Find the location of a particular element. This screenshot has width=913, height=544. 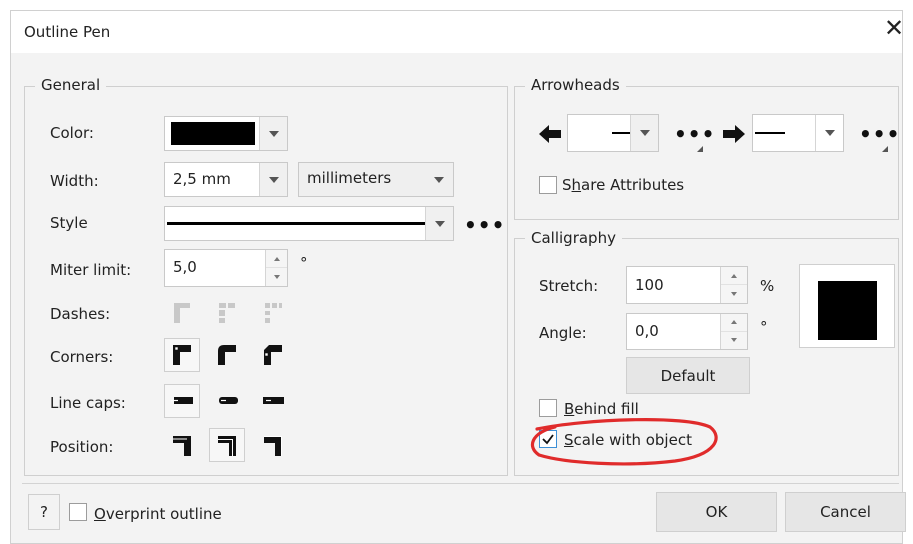

butt-cap-icon is located at coordinates (182, 400).